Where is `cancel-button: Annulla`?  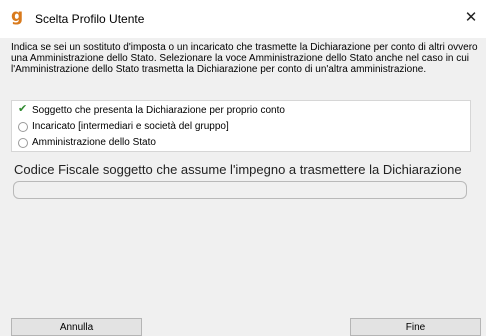
cancel-button: Annulla is located at coordinates (76, 327).